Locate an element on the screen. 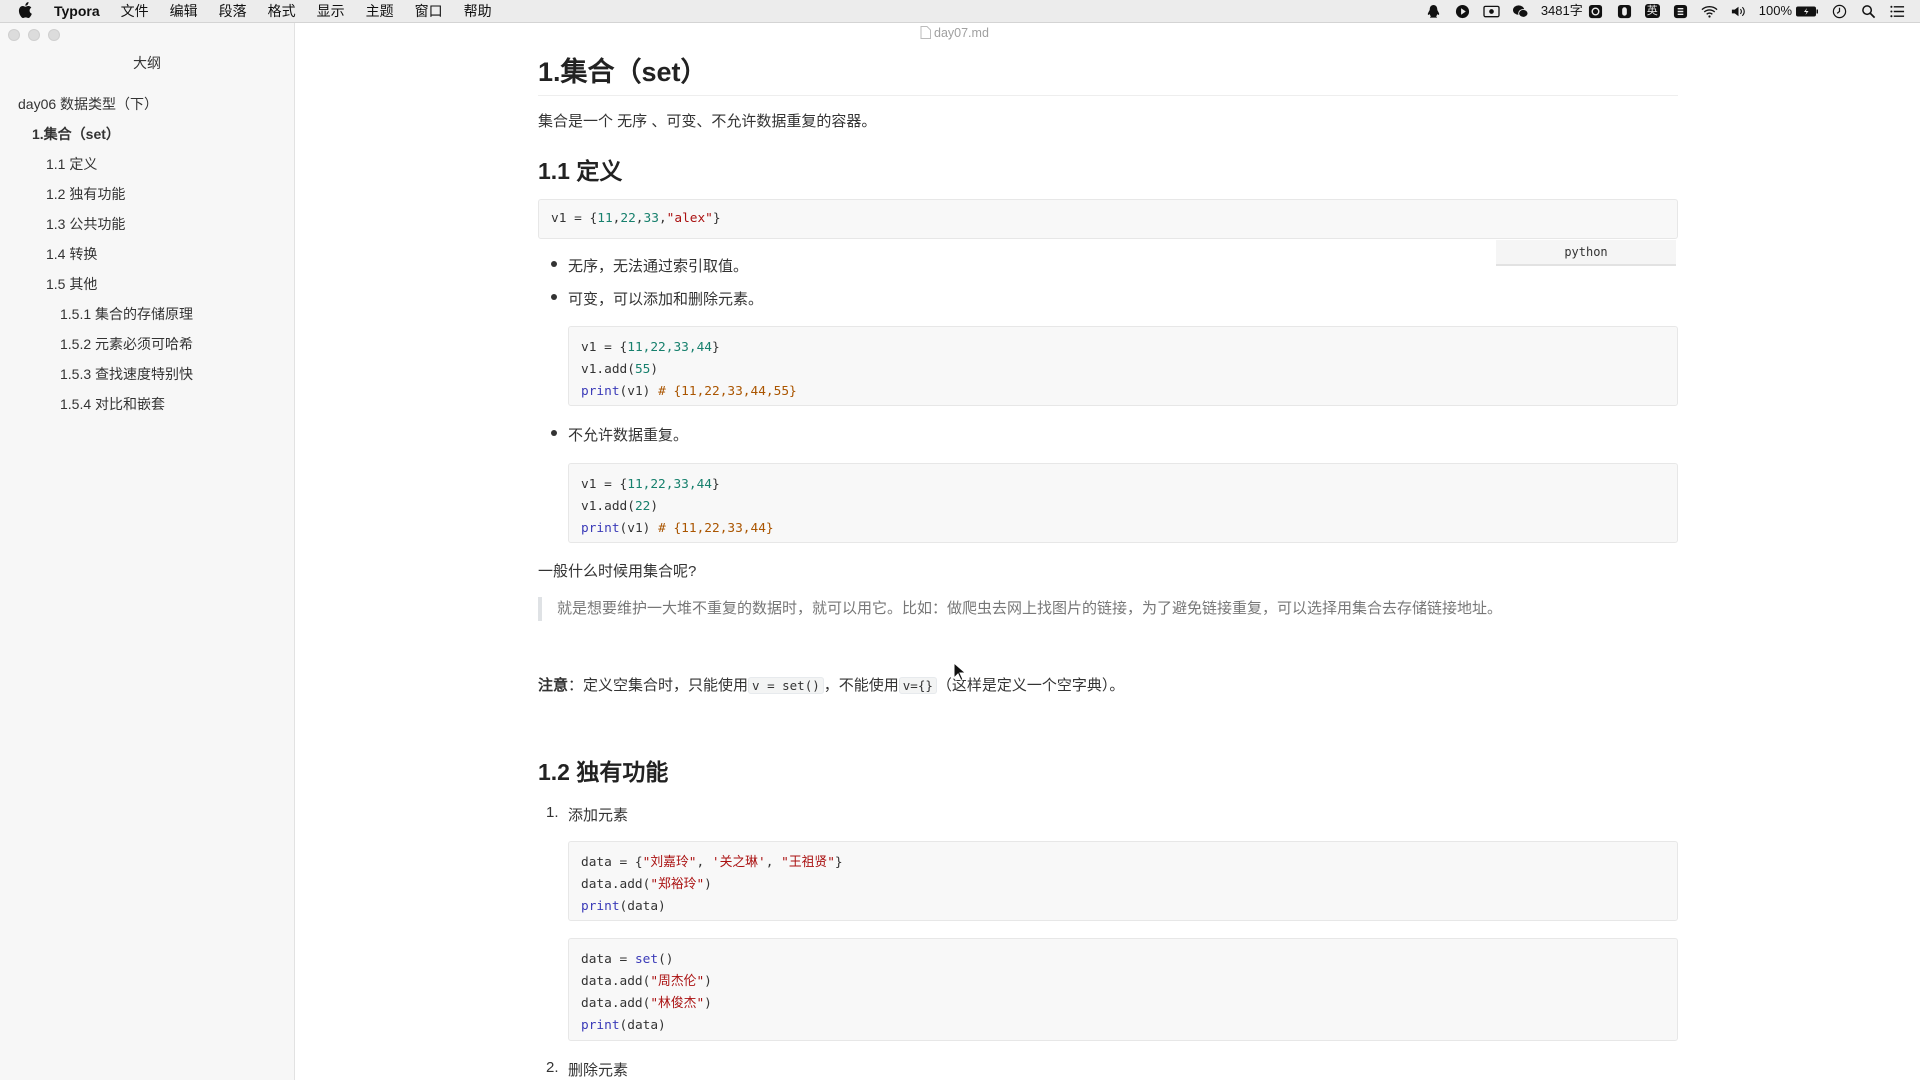 This screenshot has height=1080, width=1920. apple-logo-icon is located at coordinates (26, 10).